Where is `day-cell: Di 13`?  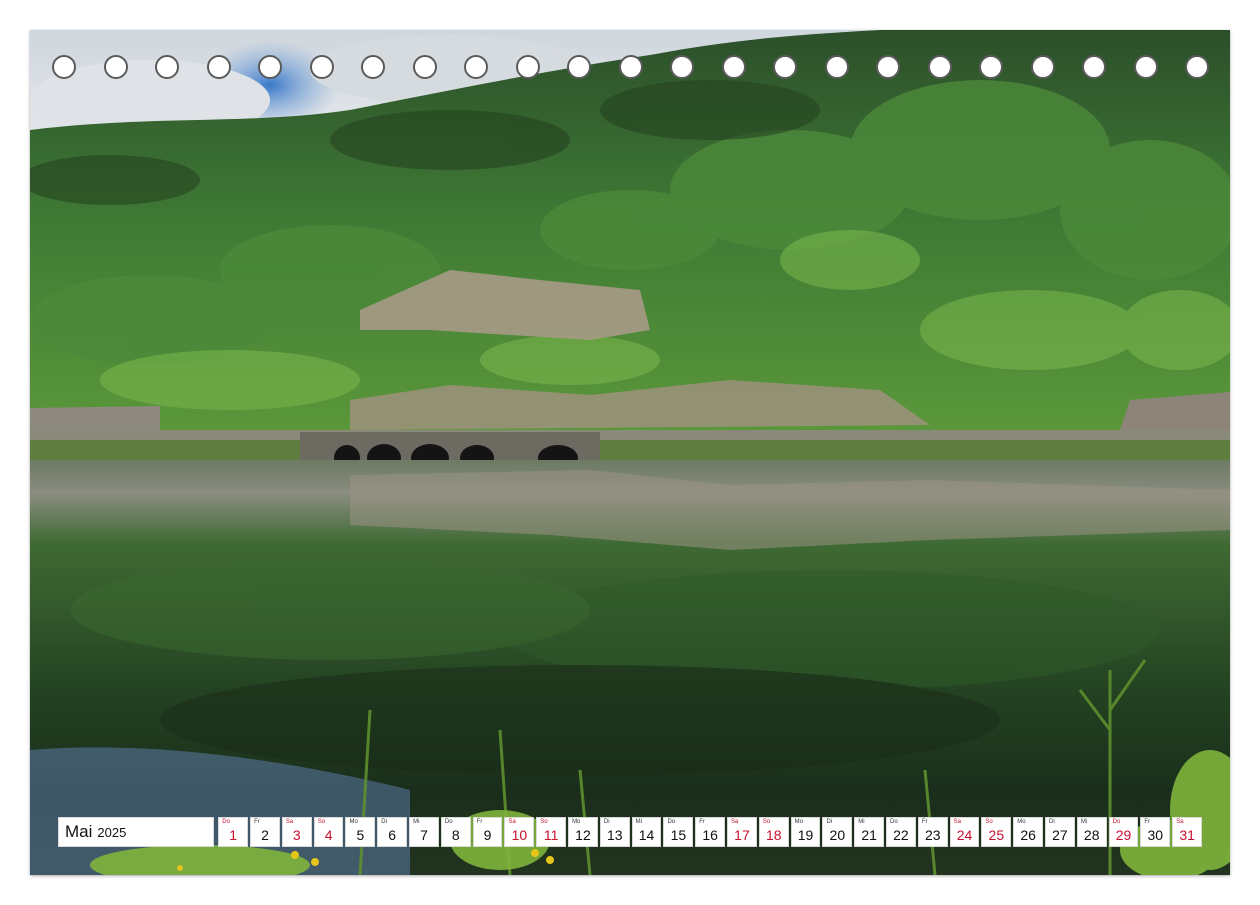
day-cell: Di 13 is located at coordinates (614, 832).